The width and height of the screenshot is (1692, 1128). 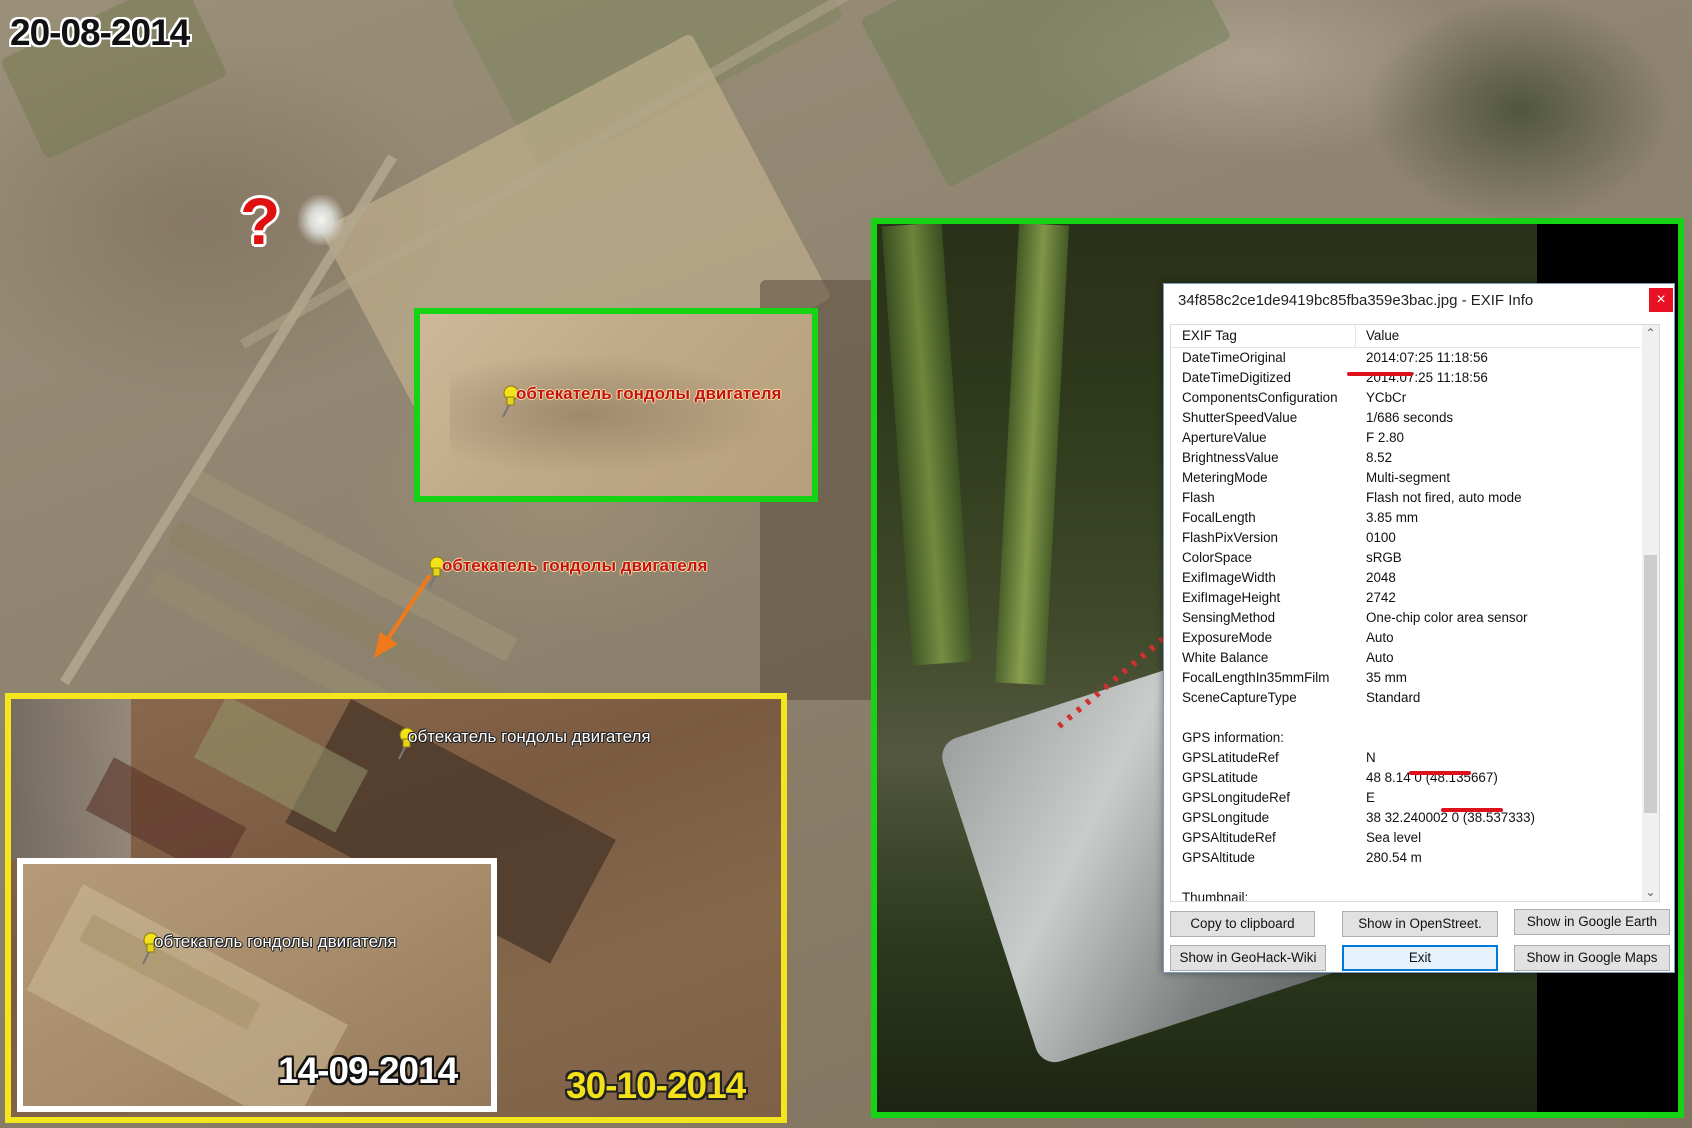 I want to click on exif-value-cell: 280.54 m, so click(x=1394, y=857).